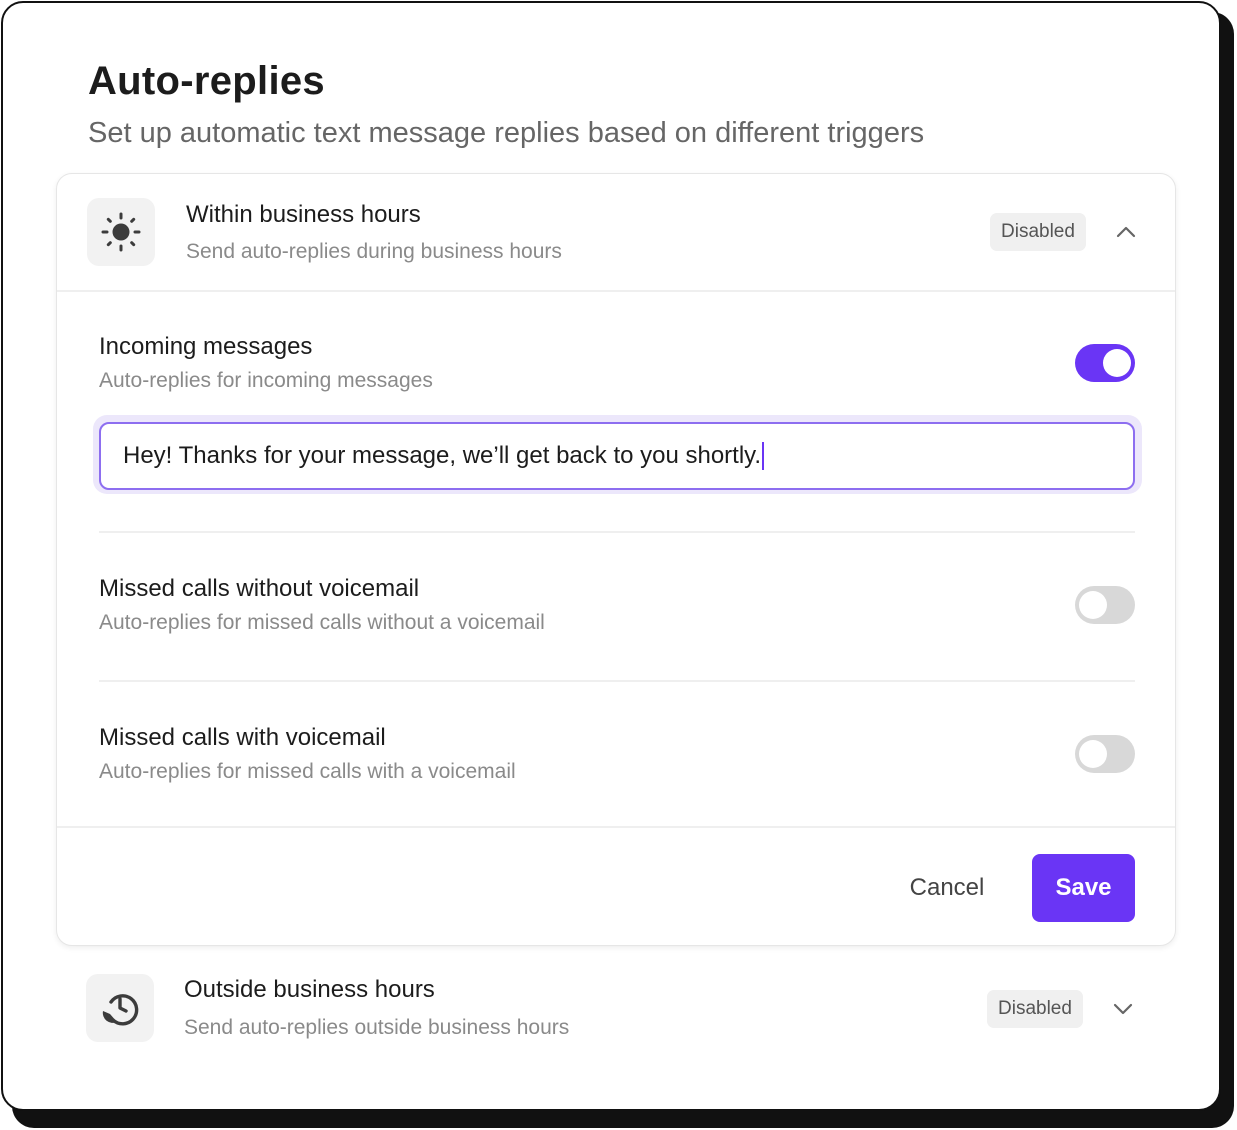  What do you see at coordinates (303, 214) in the screenshot?
I see `section-title: Within business hours` at bounding box center [303, 214].